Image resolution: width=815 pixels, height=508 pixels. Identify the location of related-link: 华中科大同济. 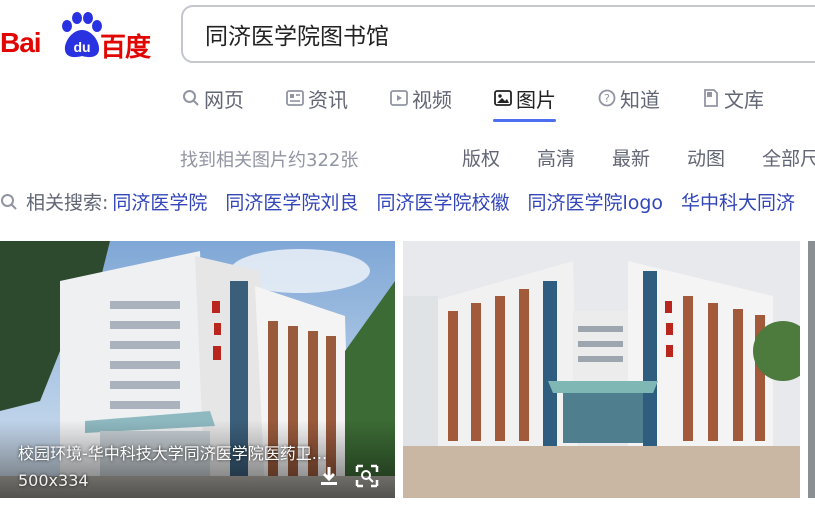
(738, 201).